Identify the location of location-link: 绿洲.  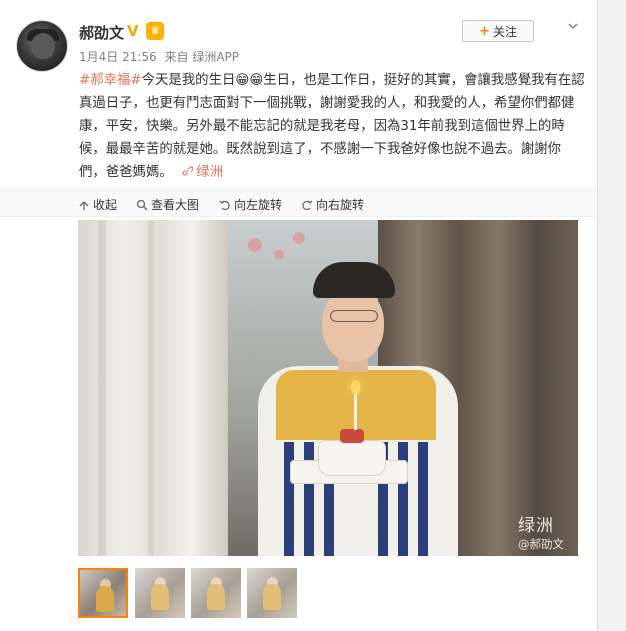
(202, 172).